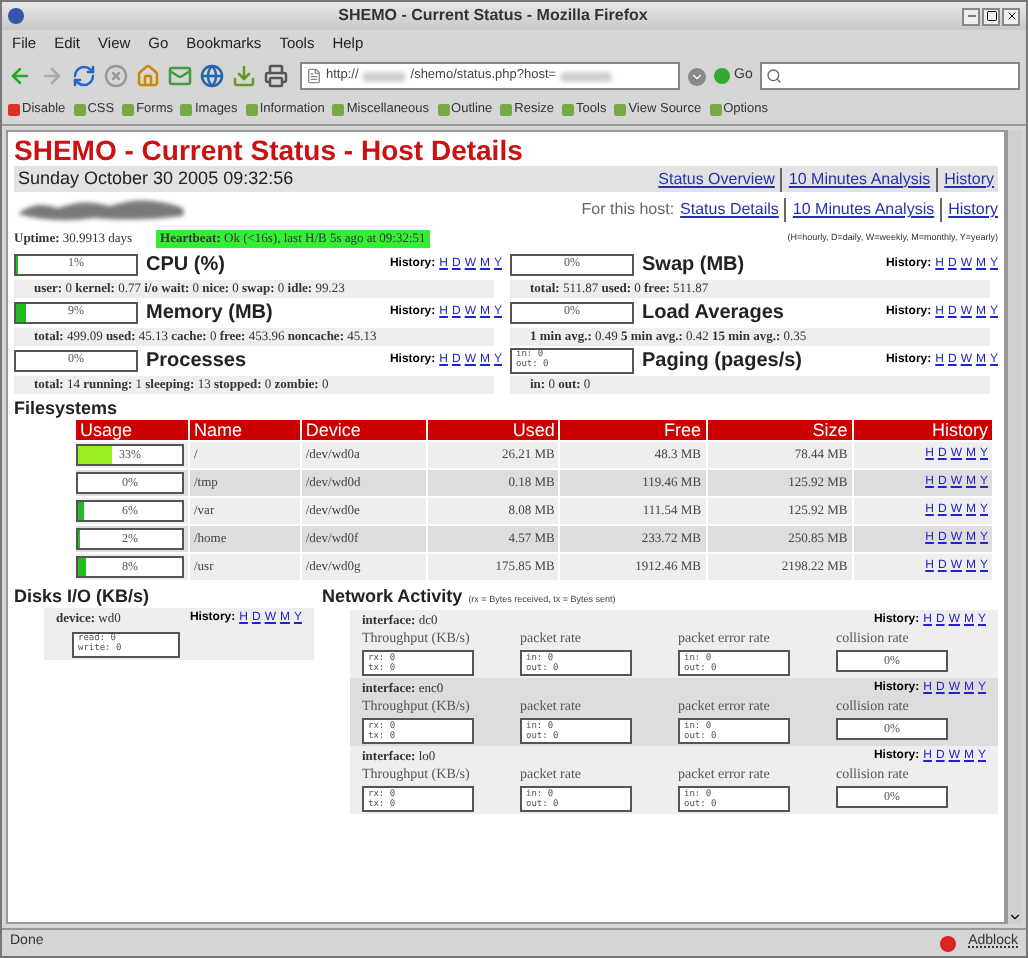  What do you see at coordinates (697, 76) in the screenshot?
I see `dropdown-icon` at bounding box center [697, 76].